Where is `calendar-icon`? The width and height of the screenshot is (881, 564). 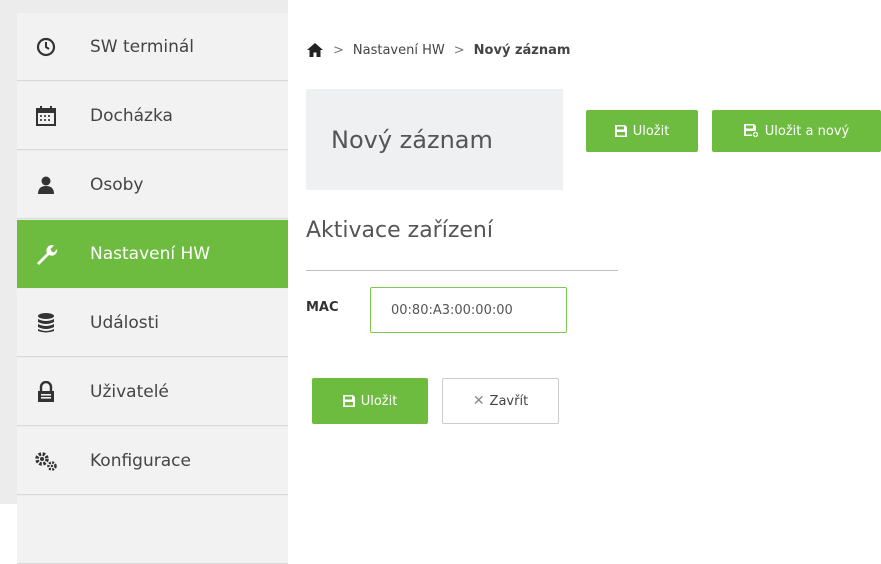 calendar-icon is located at coordinates (46, 116).